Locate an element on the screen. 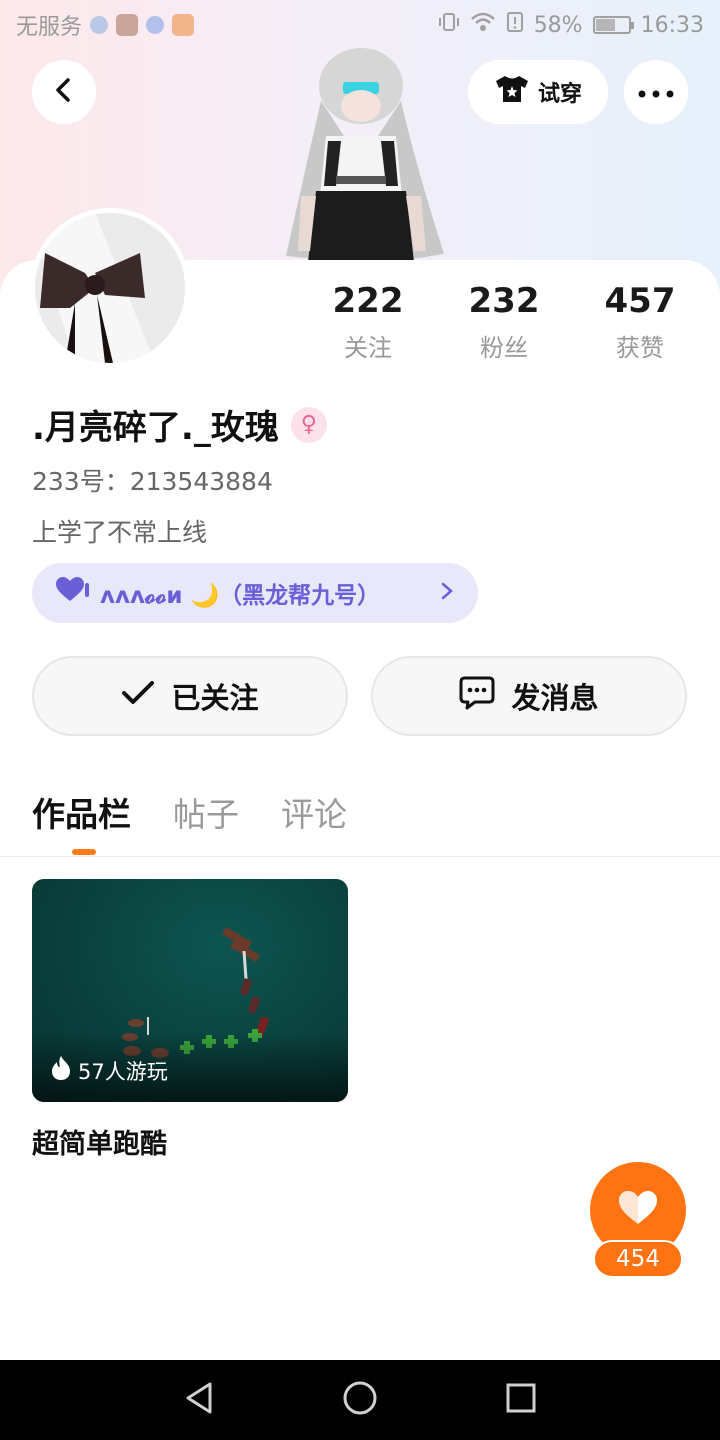 The width and height of the screenshot is (720, 1440). followers-label: 粉丝 is located at coordinates (504, 348).